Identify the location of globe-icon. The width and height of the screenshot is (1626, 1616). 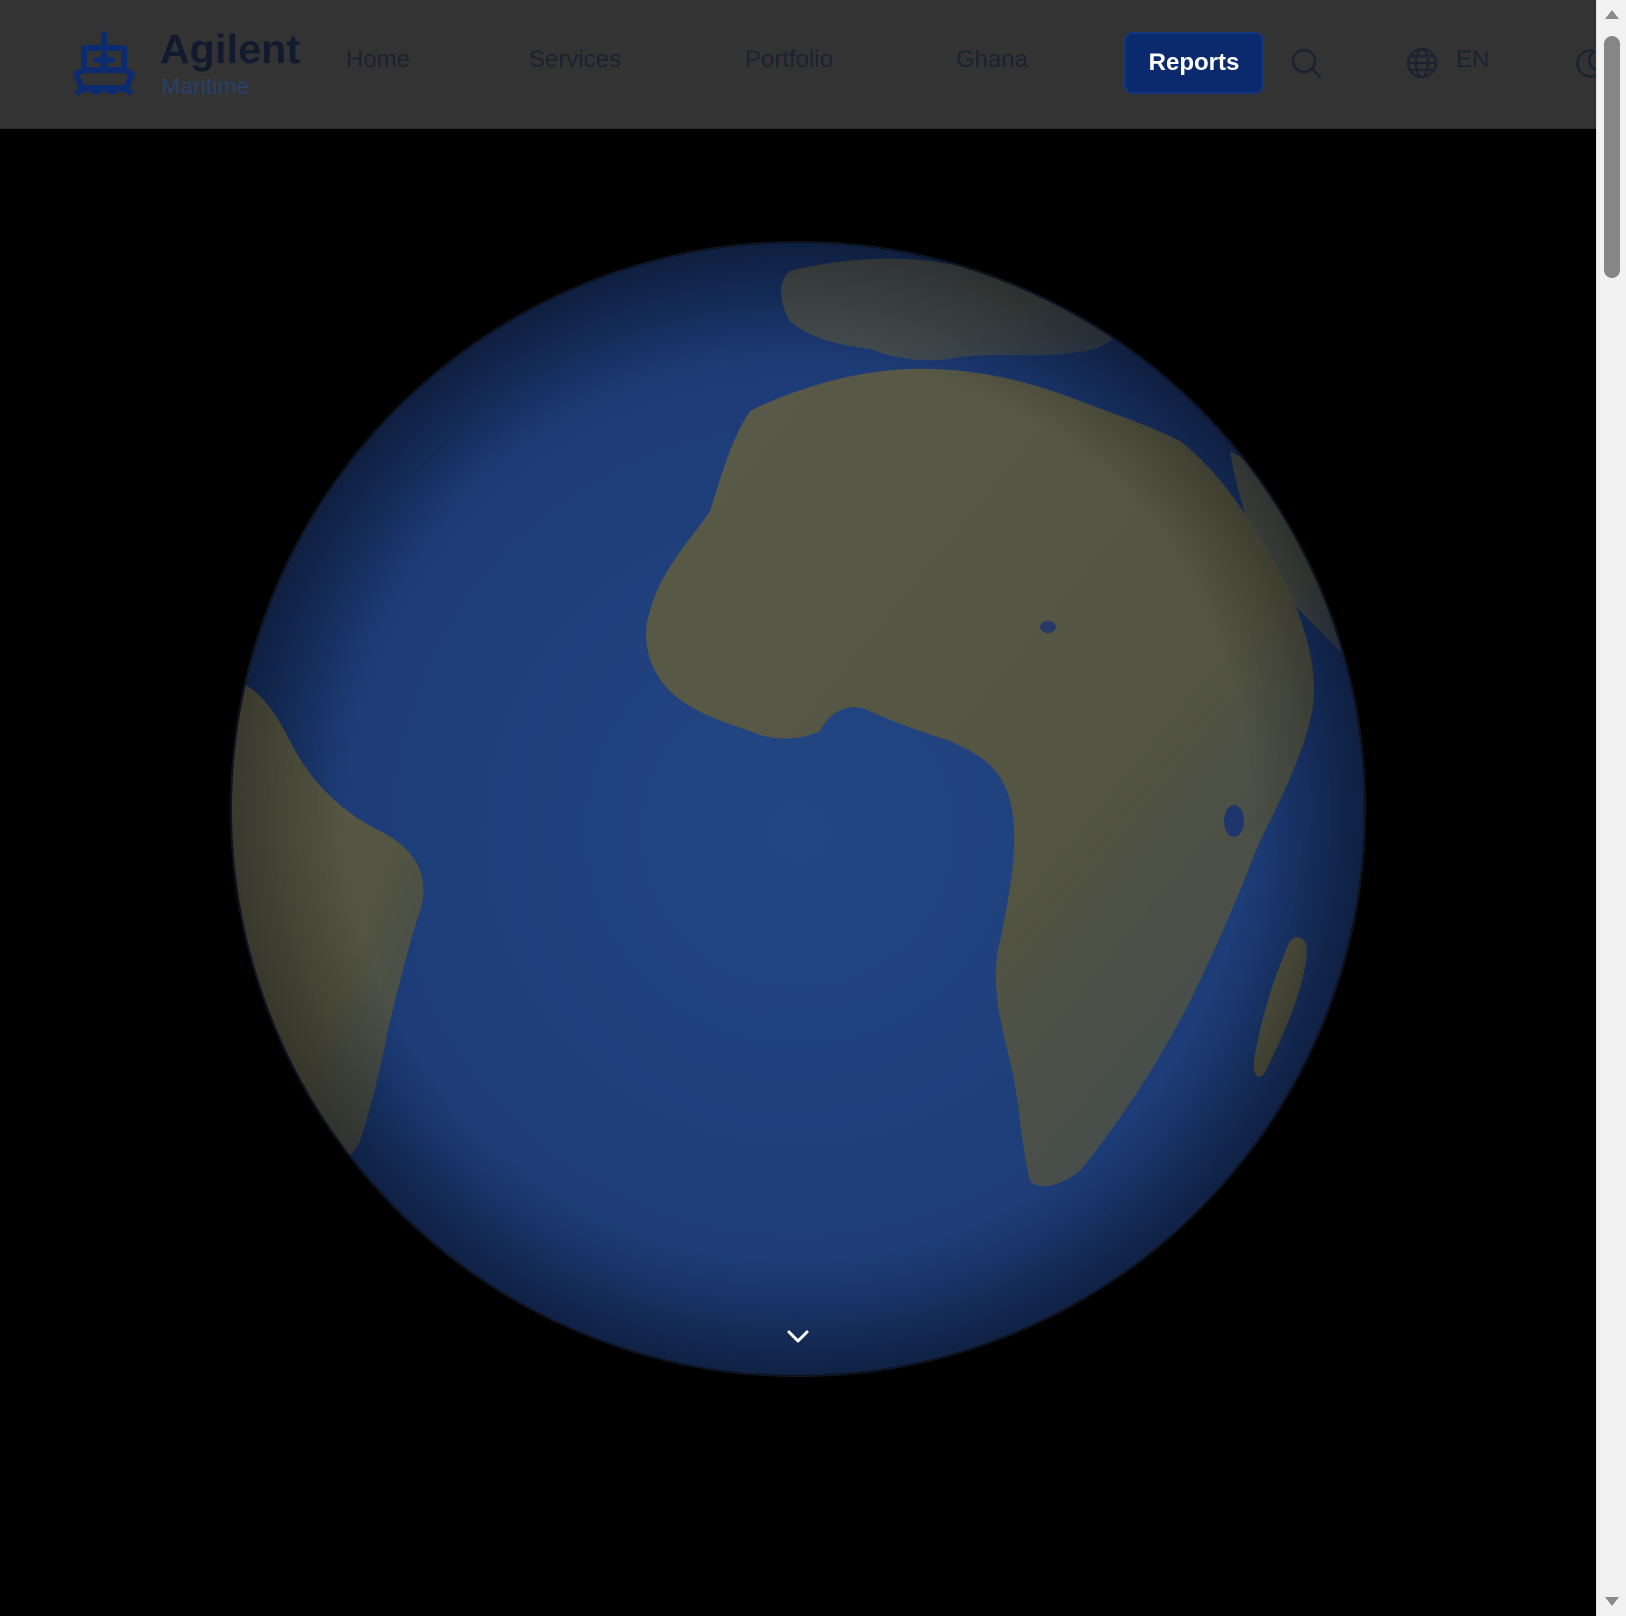
(1422, 63).